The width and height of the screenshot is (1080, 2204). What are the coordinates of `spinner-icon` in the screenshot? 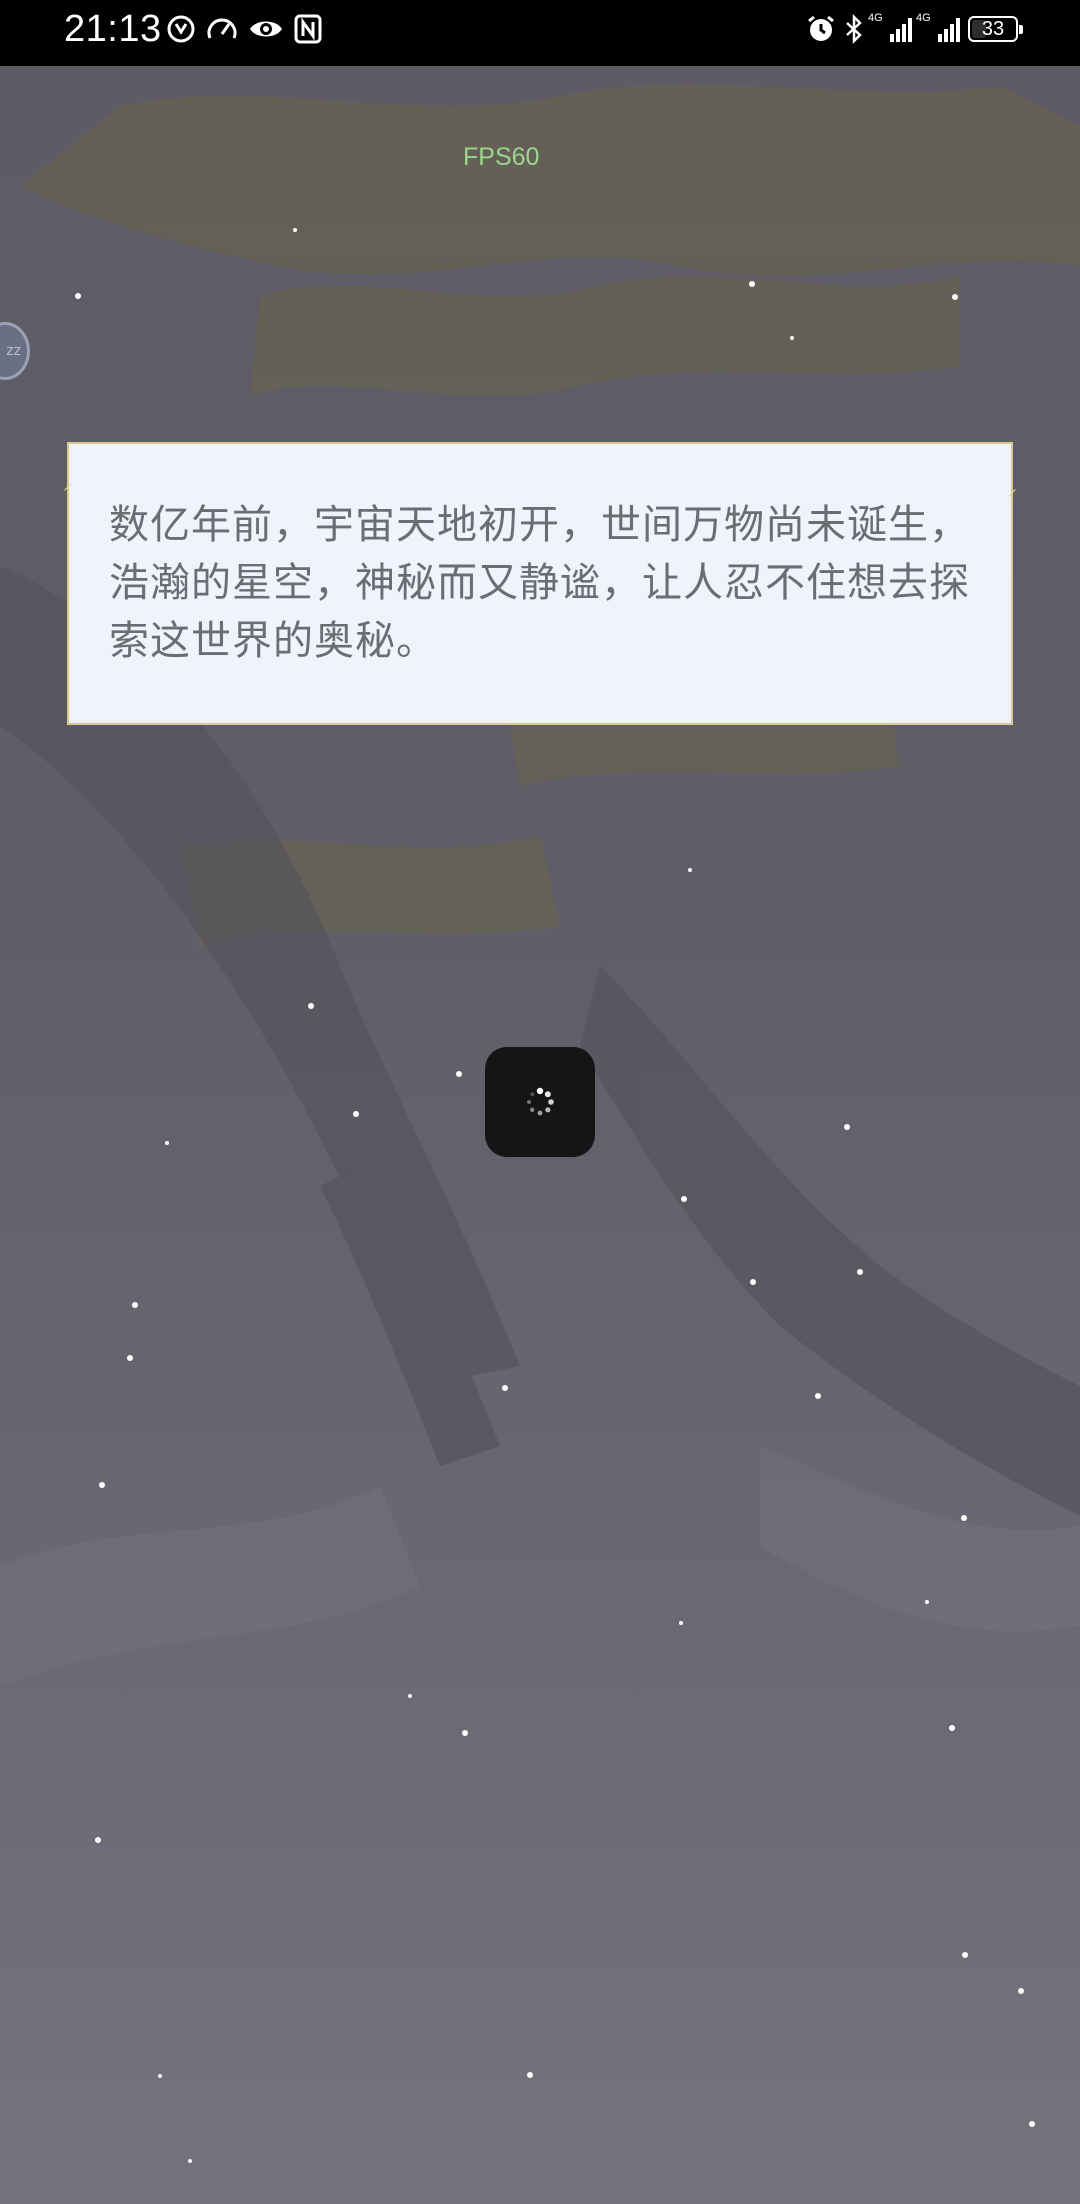 It's located at (540, 1101).